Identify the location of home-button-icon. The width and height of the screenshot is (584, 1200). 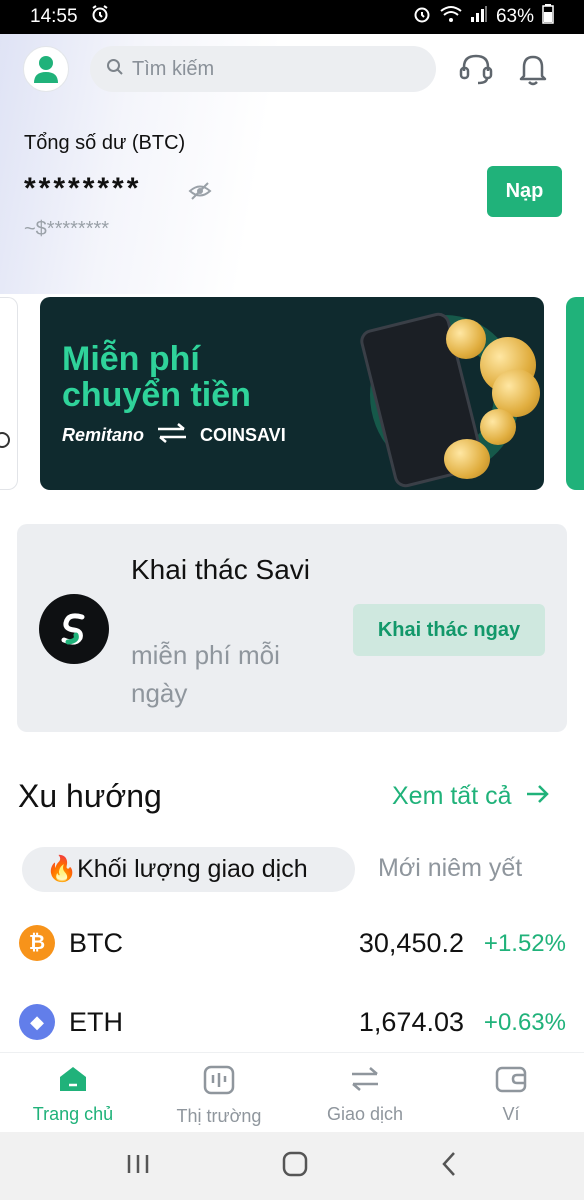
(295, 1166).